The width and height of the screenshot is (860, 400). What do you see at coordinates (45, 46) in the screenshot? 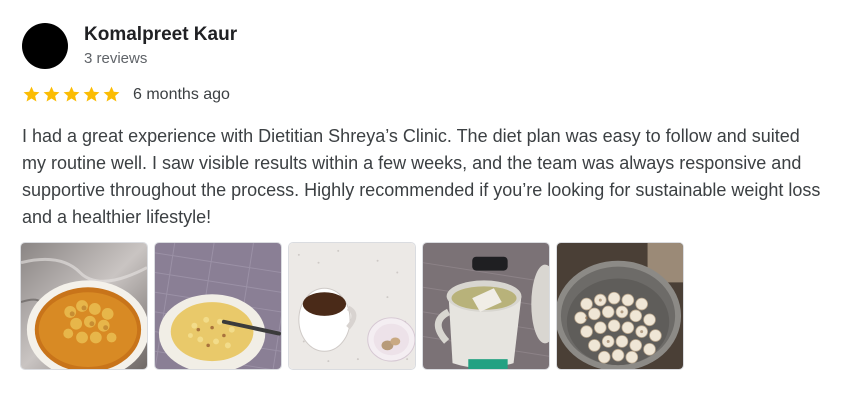
I see `reviewer-avatar` at bounding box center [45, 46].